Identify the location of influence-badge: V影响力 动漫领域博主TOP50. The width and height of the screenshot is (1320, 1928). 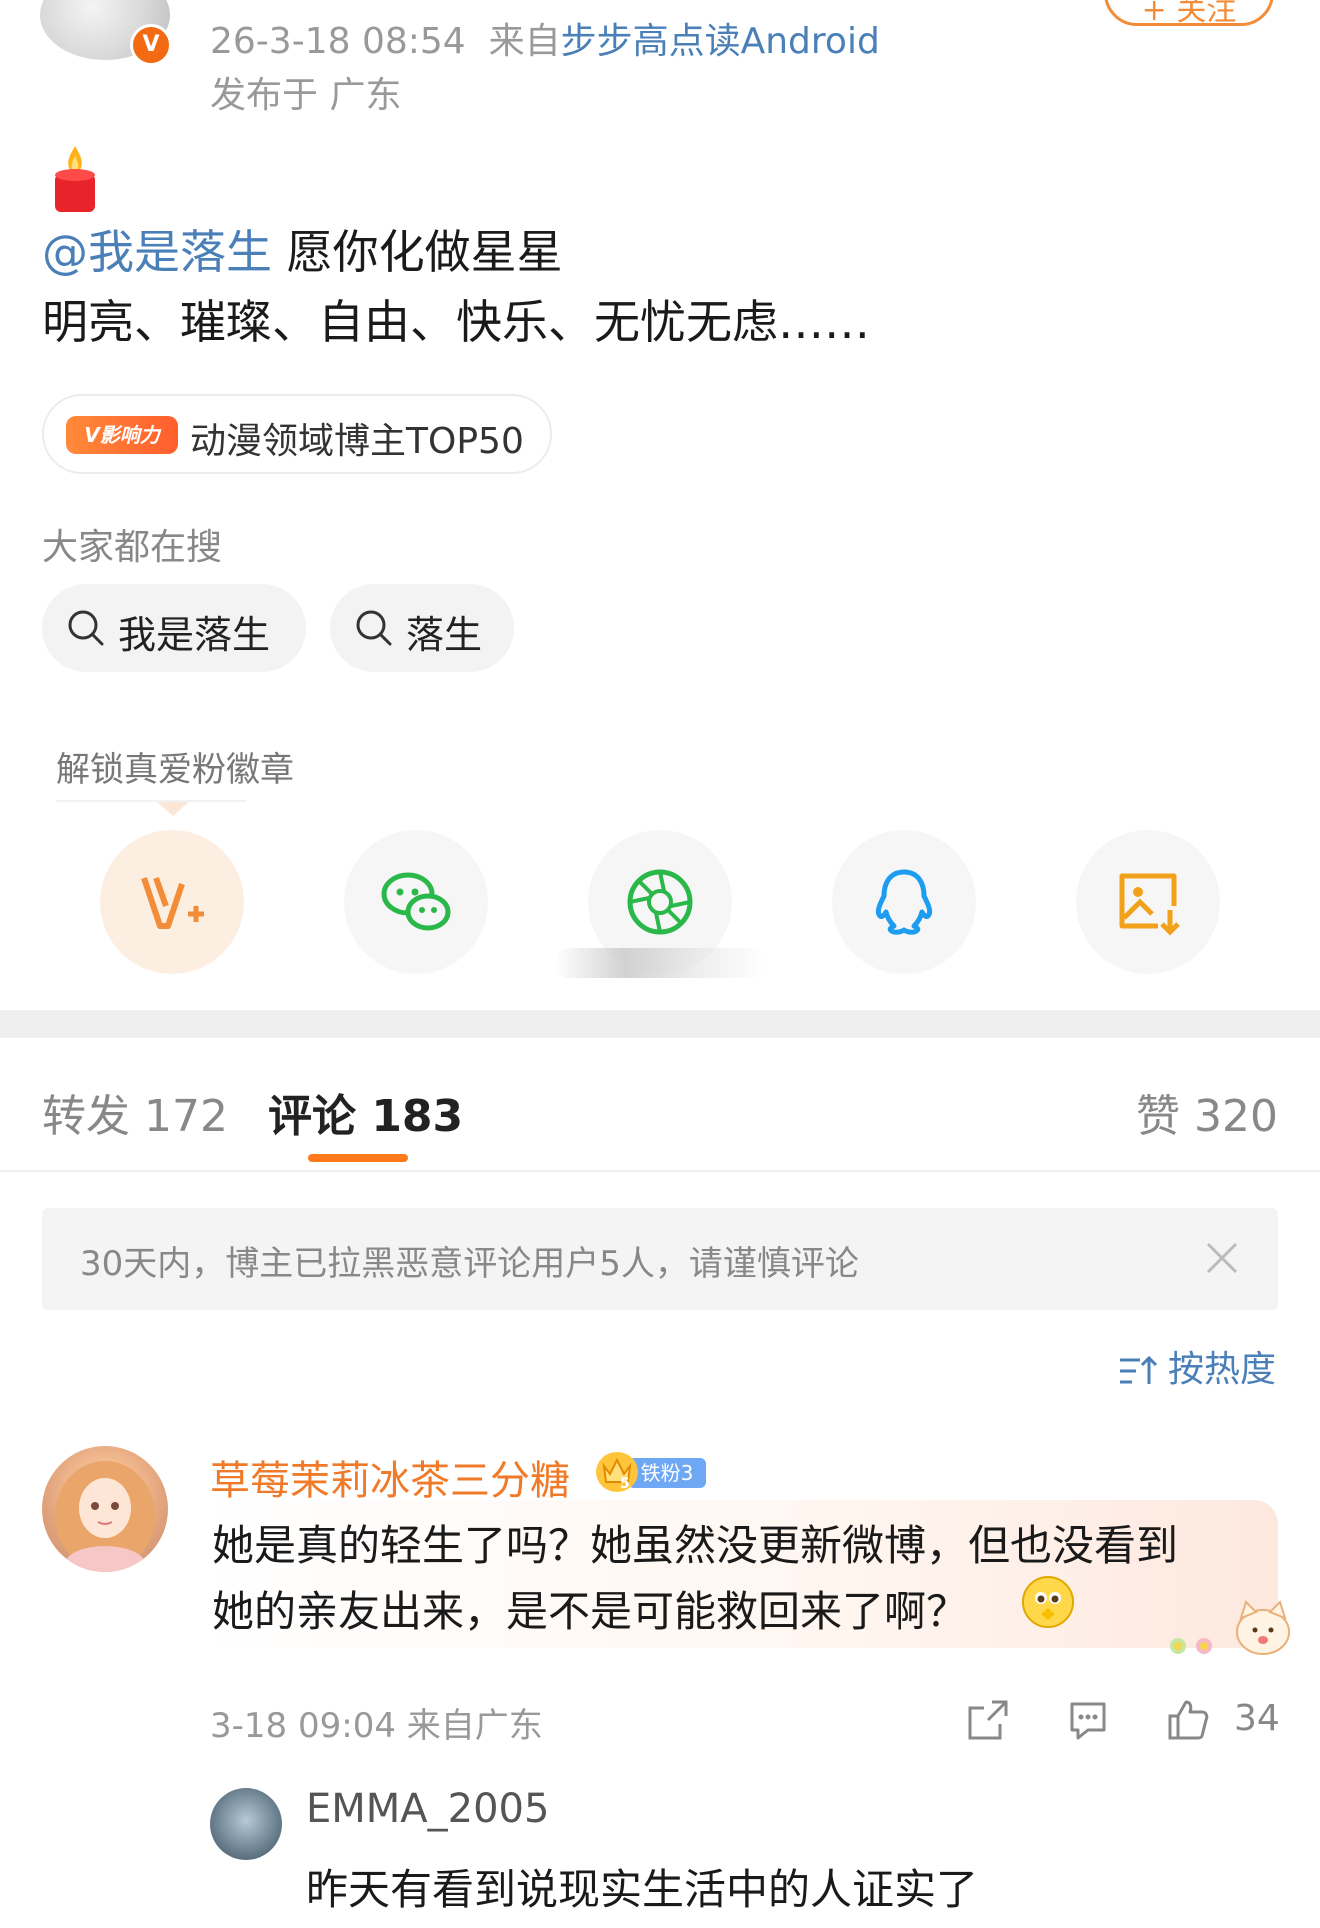
(297, 434).